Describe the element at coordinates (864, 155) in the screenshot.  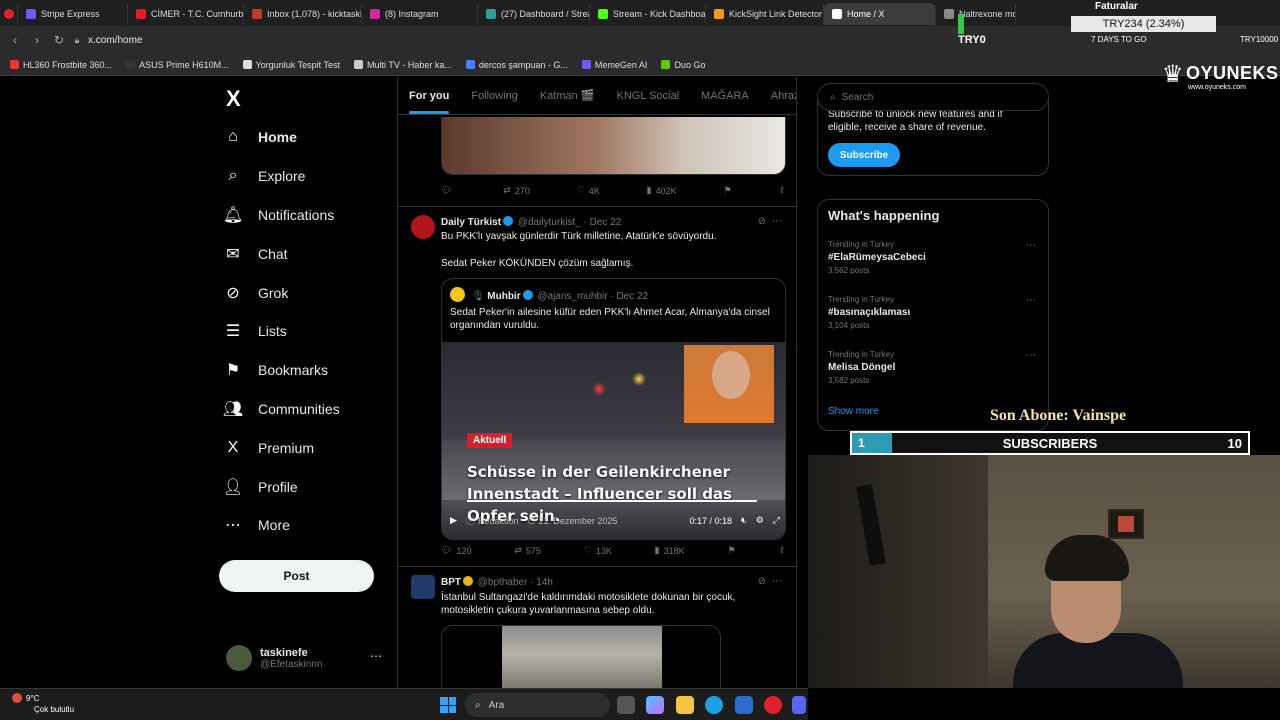
I see `subscribe-button: Subscribe` at that location.